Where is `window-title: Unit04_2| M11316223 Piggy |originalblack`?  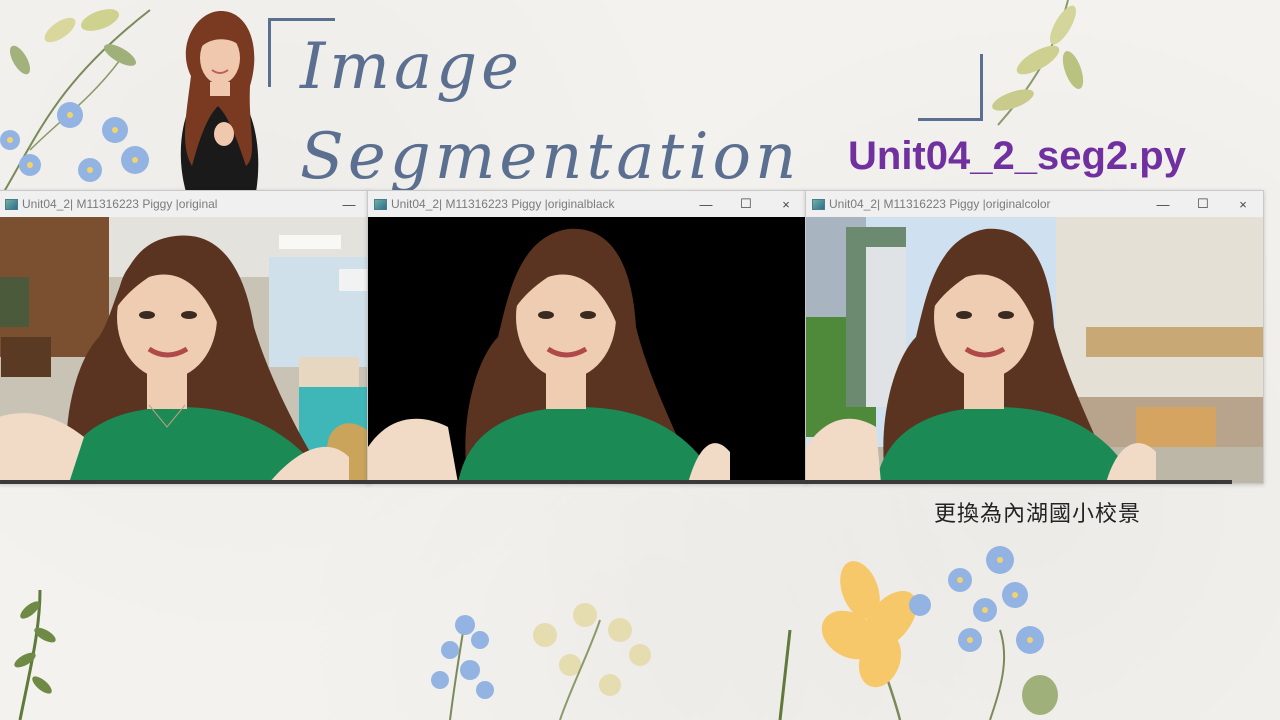 window-title: Unit04_2| M11316223 Piggy |originalblack is located at coordinates (503, 204).